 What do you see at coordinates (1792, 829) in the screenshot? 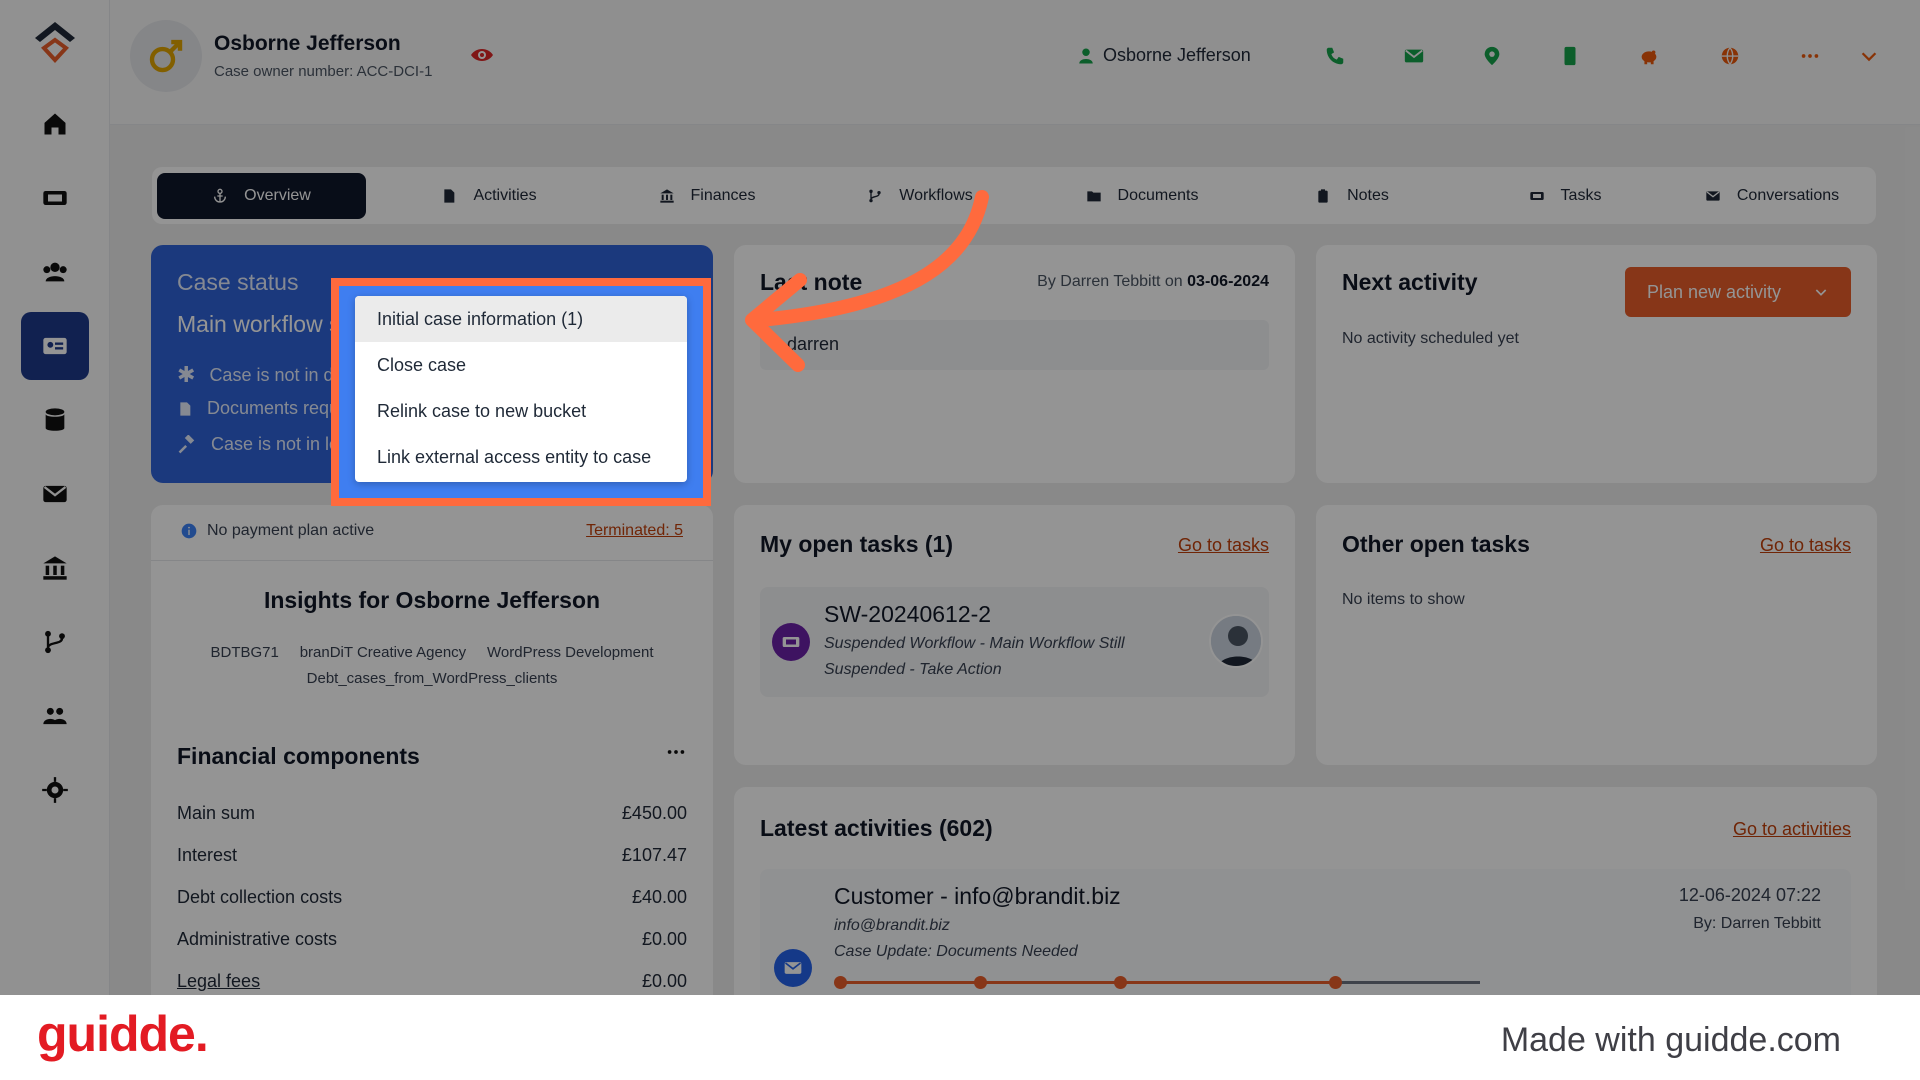
I see `go-to-activities-link: Go to activities` at bounding box center [1792, 829].